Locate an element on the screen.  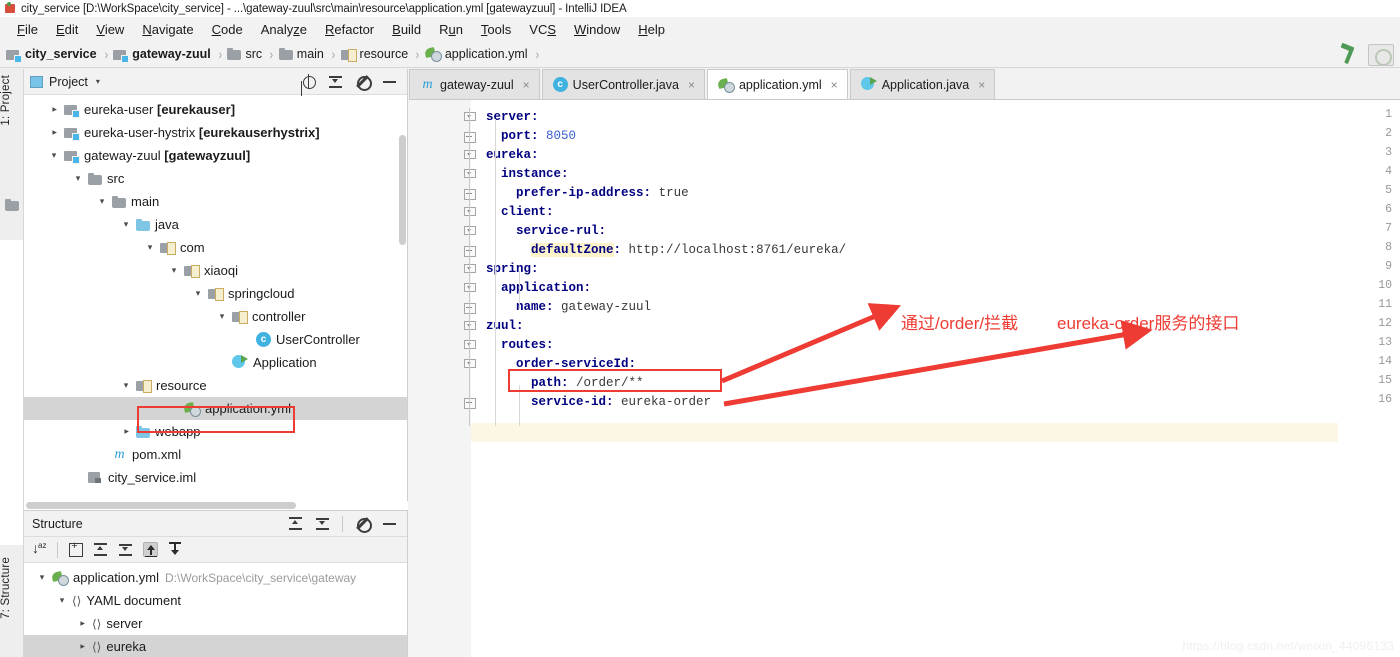
code-line: service-rul: is located at coordinates (538, 231).